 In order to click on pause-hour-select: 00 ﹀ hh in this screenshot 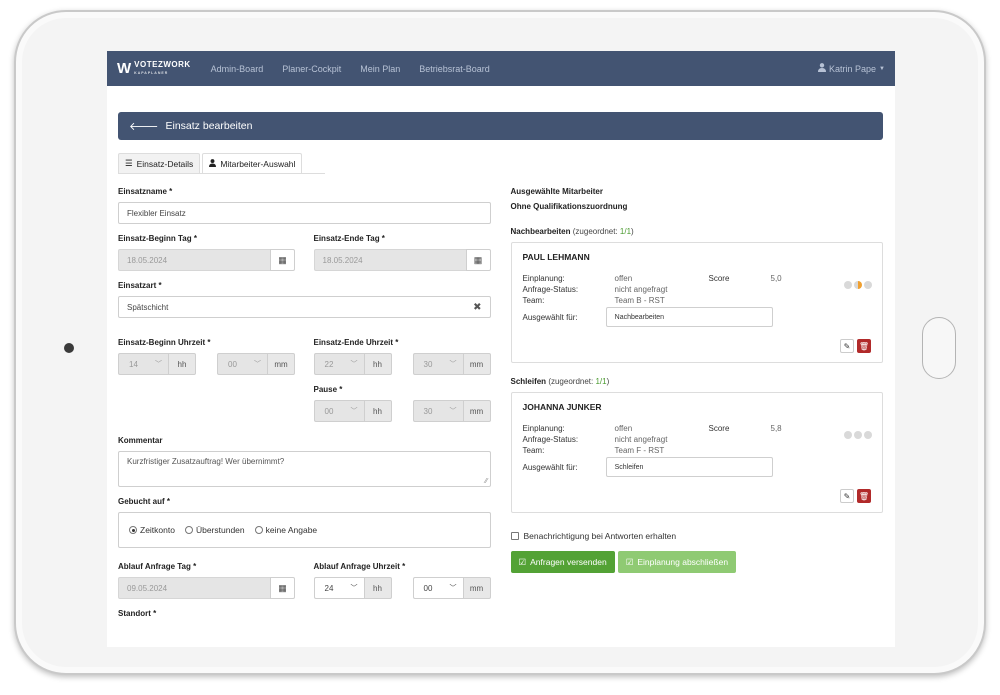, I will do `click(352, 411)`.